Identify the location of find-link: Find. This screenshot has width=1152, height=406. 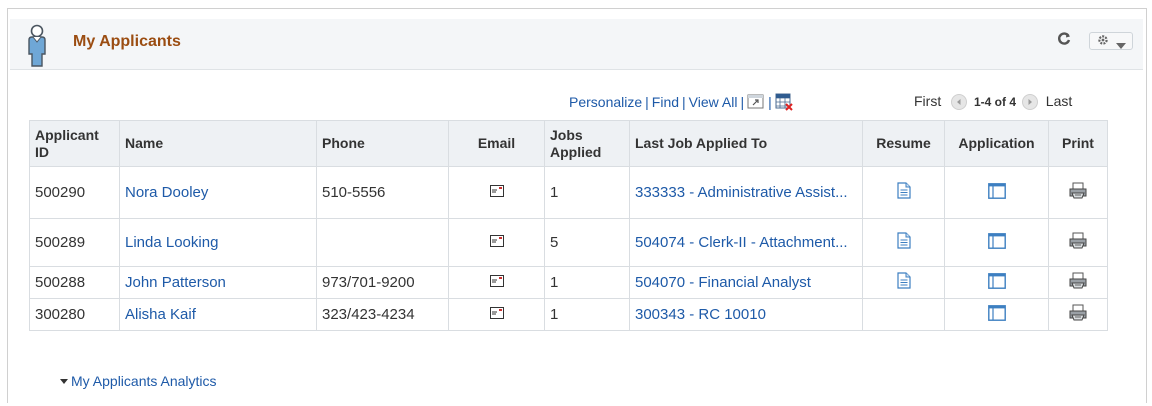
(665, 102).